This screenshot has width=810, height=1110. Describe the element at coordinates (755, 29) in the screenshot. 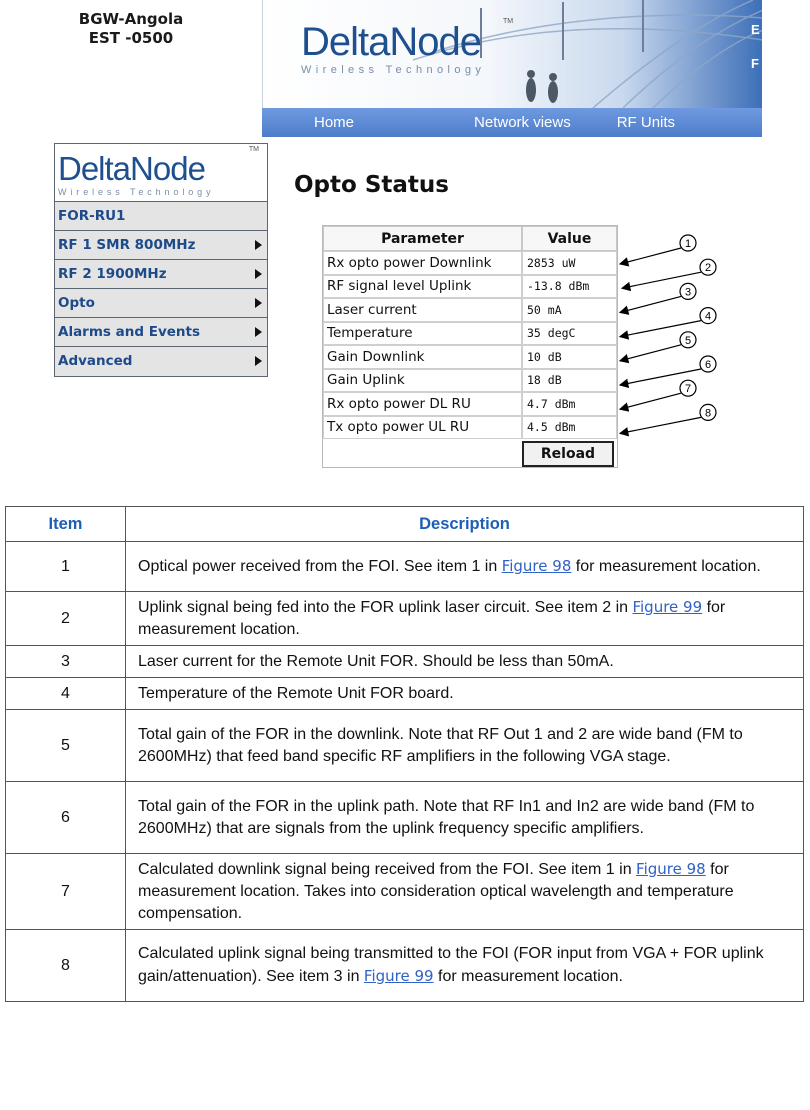

I see `banner-cut-text-1: E` at that location.